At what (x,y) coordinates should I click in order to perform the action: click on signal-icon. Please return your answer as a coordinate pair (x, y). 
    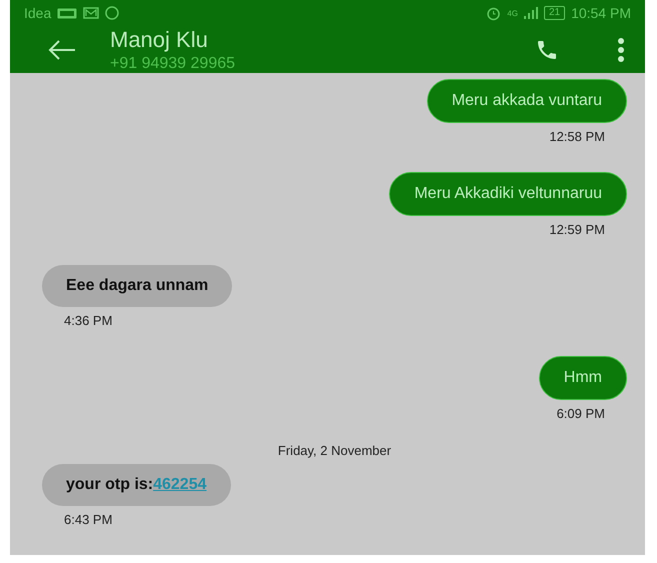
    Looking at the image, I should click on (531, 13).